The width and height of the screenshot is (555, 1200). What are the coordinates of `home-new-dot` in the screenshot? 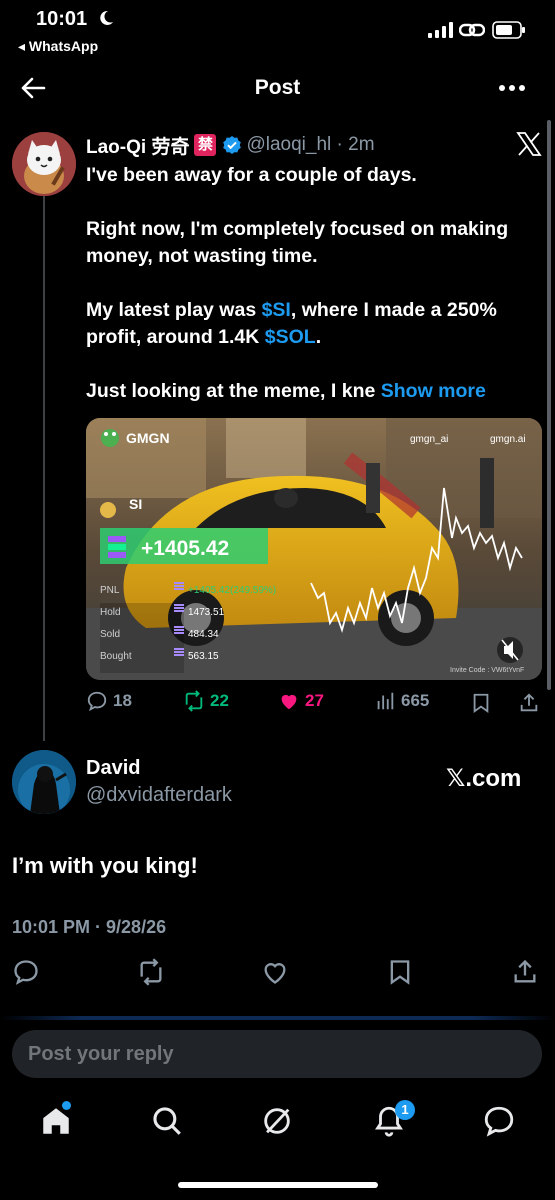 It's located at (66, 1105).